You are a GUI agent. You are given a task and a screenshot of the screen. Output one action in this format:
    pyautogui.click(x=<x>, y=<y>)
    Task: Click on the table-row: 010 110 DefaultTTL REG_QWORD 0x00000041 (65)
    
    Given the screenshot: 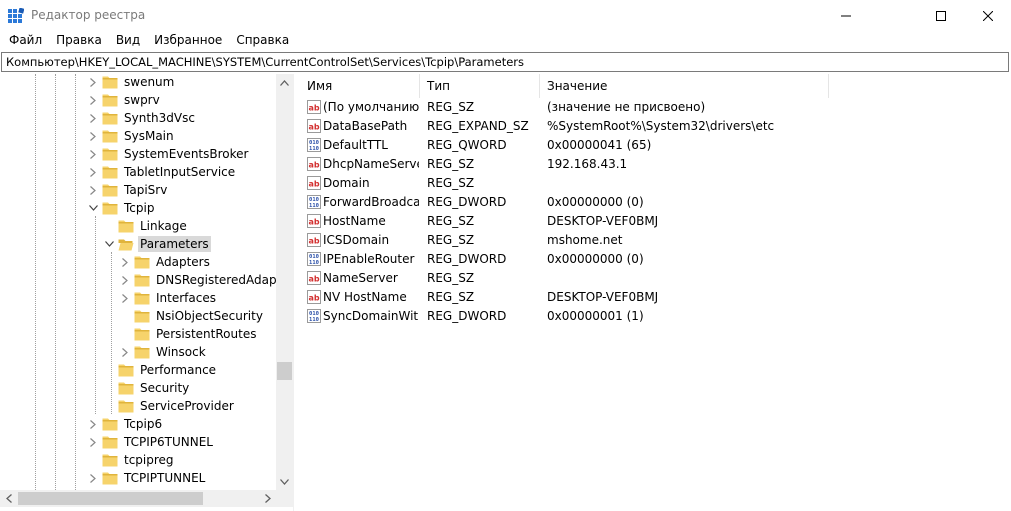 What is the action you would take?
    pyautogui.click(x=655, y=145)
    